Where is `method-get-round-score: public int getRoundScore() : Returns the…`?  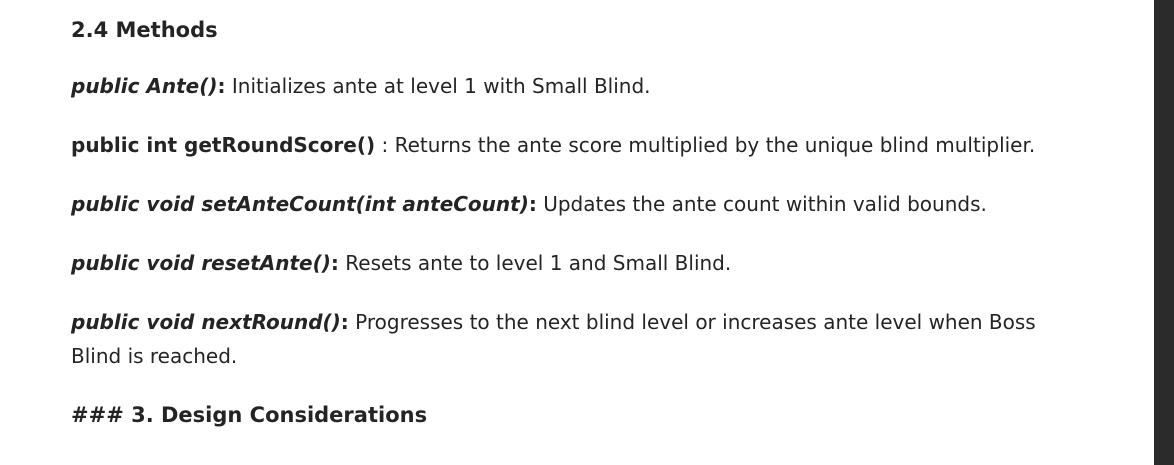 method-get-round-score: public int getRoundScore() : Returns the… is located at coordinates (553, 145).